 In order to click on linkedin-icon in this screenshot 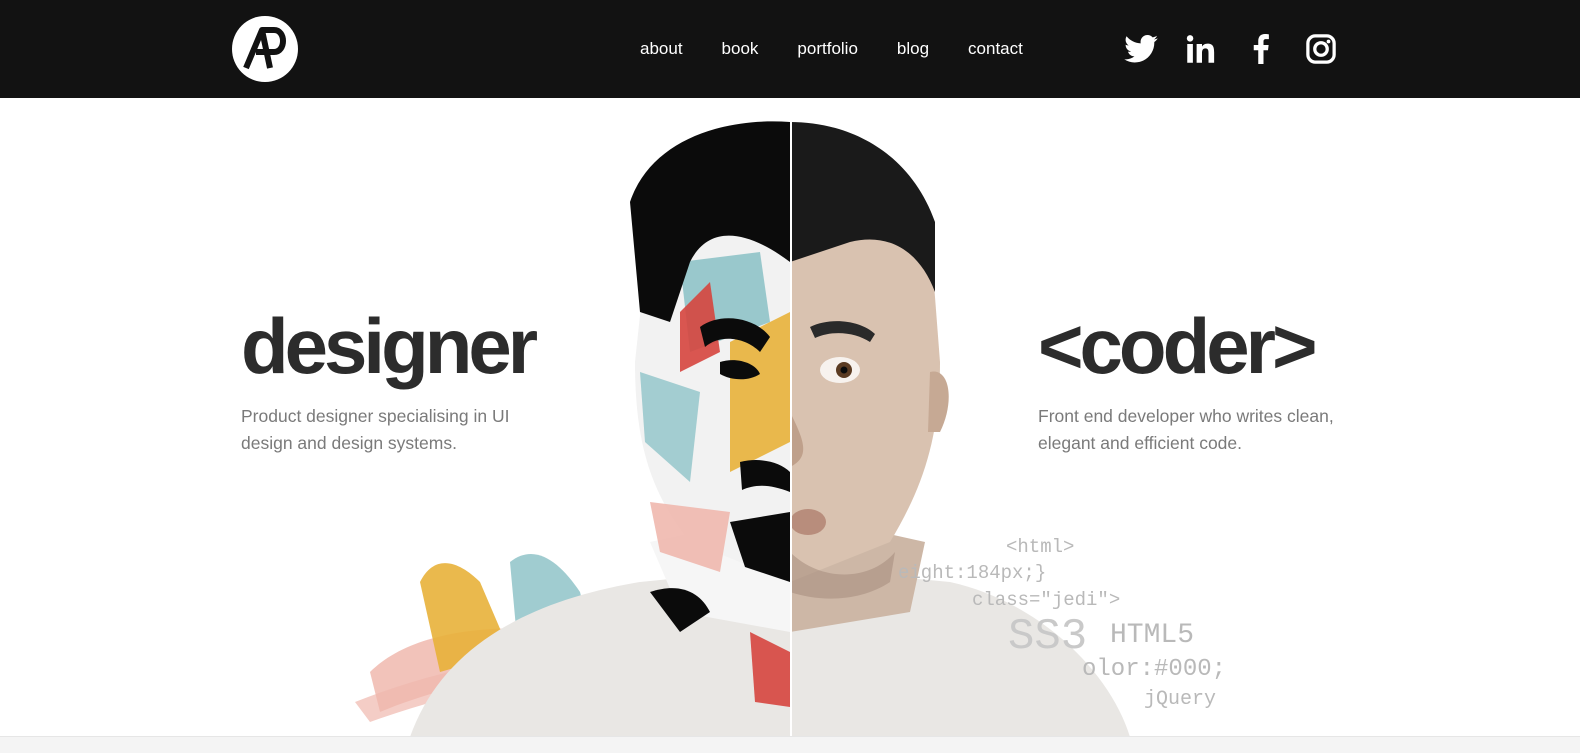, I will do `click(1201, 49)`.